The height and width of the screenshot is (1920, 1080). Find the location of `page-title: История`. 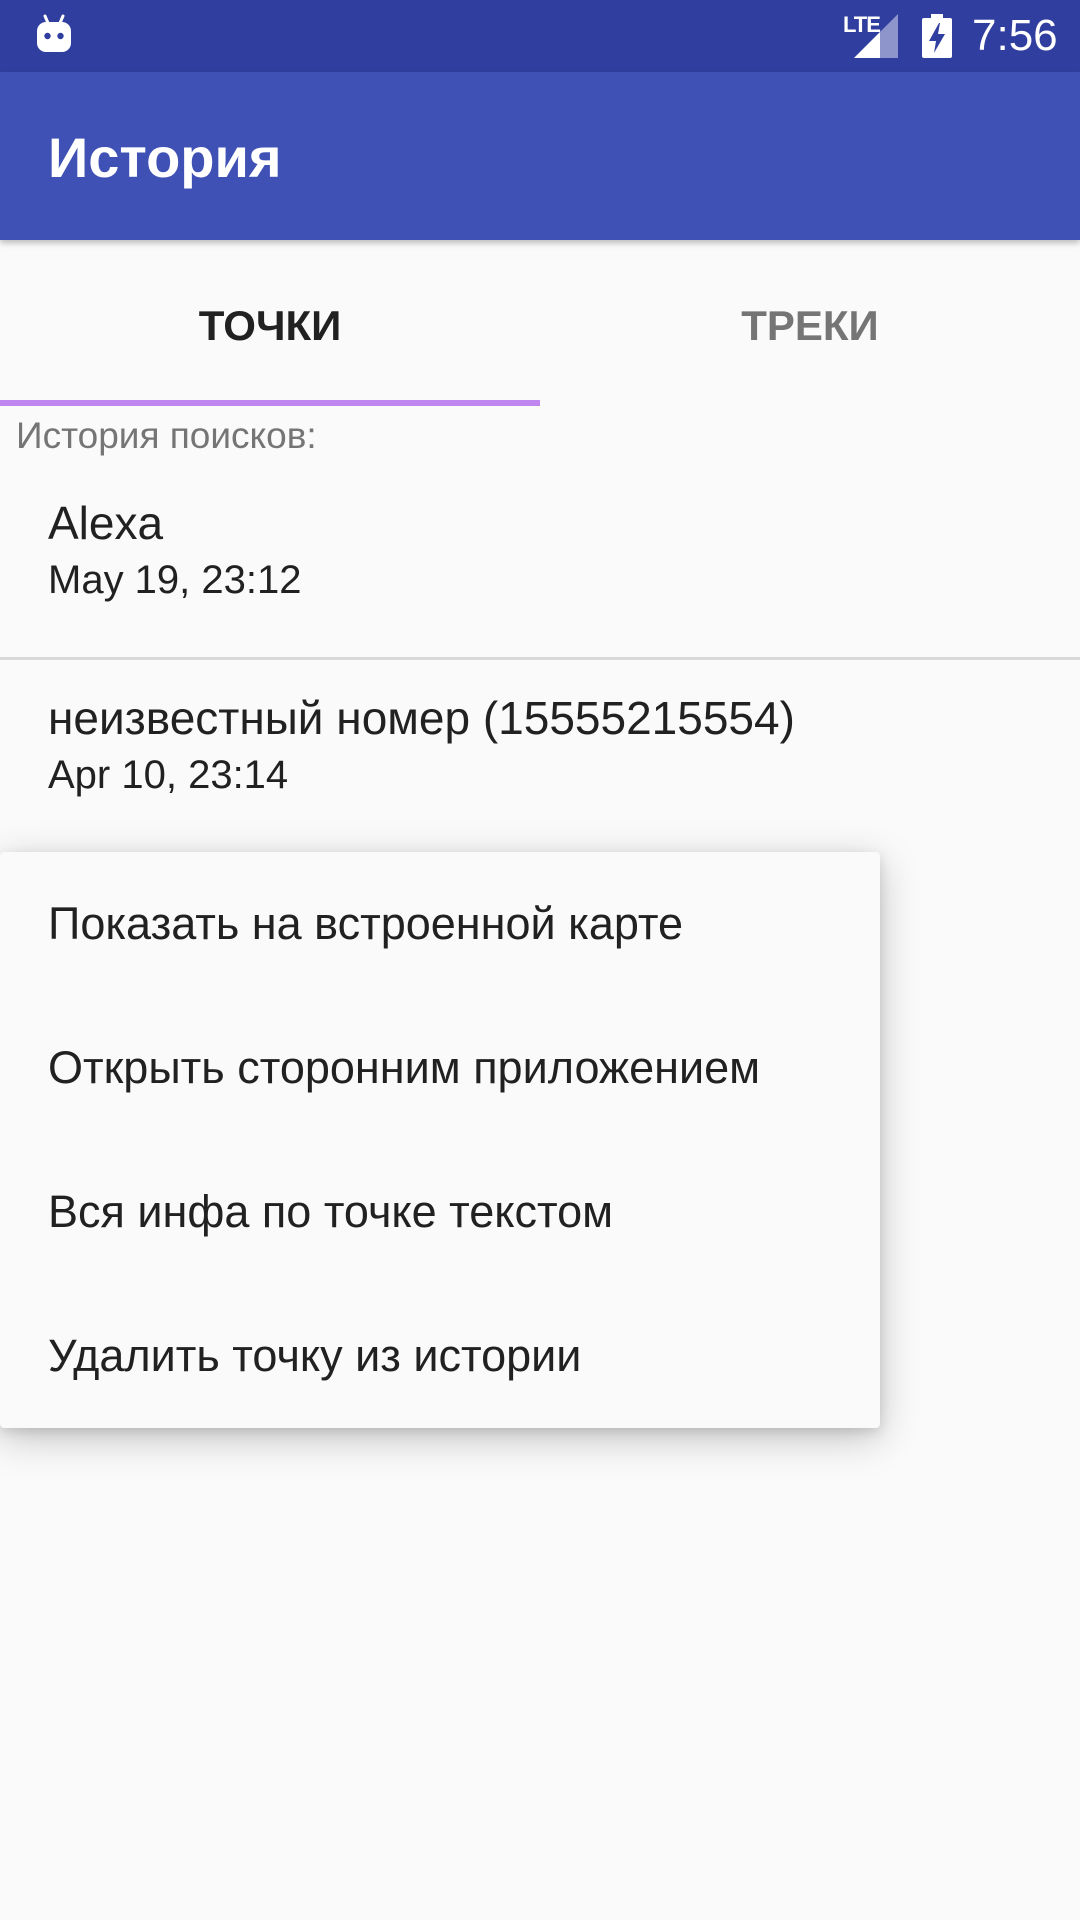

page-title: История is located at coordinates (165, 157).